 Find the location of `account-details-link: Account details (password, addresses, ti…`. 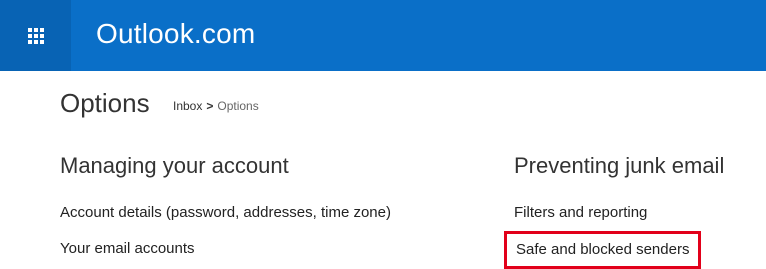

account-details-link: Account details (password, addresses, ti… is located at coordinates (225, 213).